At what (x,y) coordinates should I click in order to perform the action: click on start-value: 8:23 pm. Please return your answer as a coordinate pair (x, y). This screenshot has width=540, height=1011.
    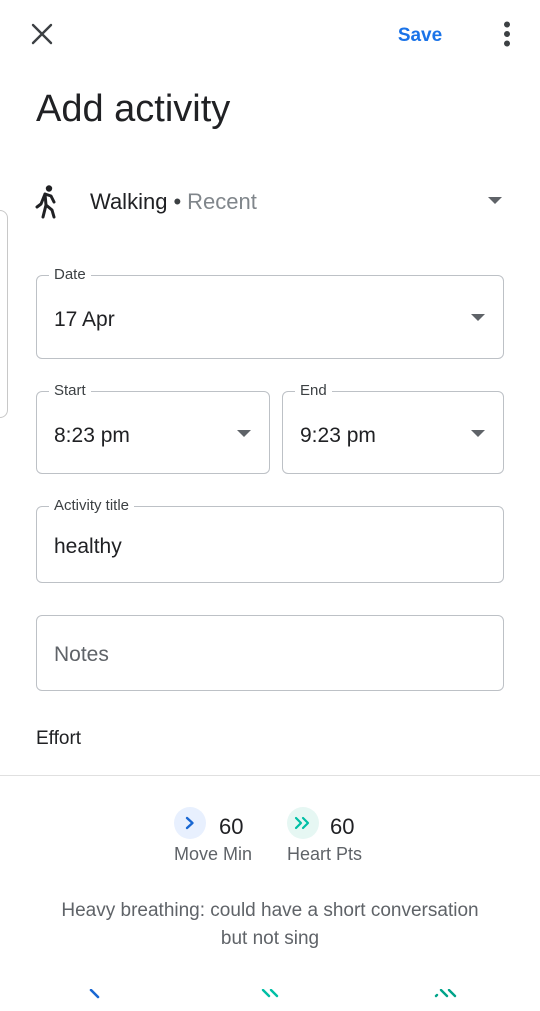
    Looking at the image, I should click on (92, 435).